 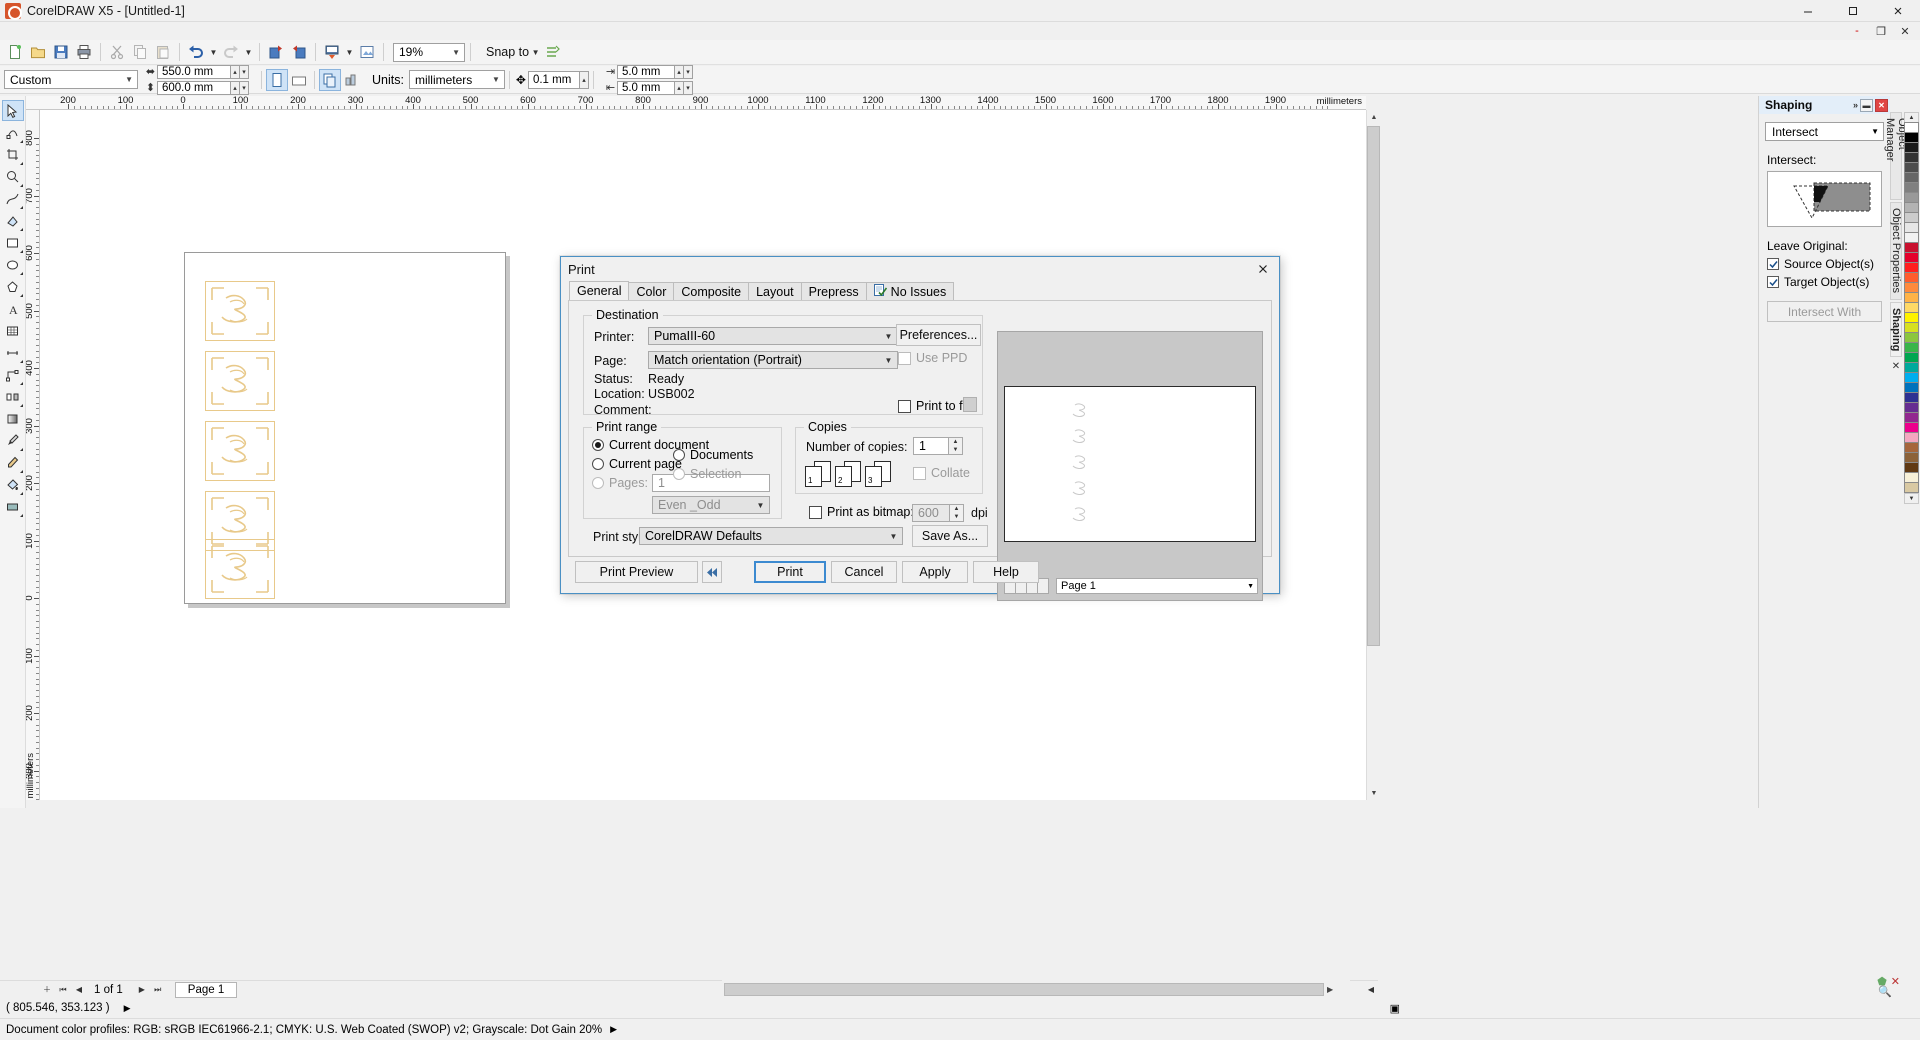 What do you see at coordinates (970, 404) in the screenshot?
I see `print-to-file-options-icon` at bounding box center [970, 404].